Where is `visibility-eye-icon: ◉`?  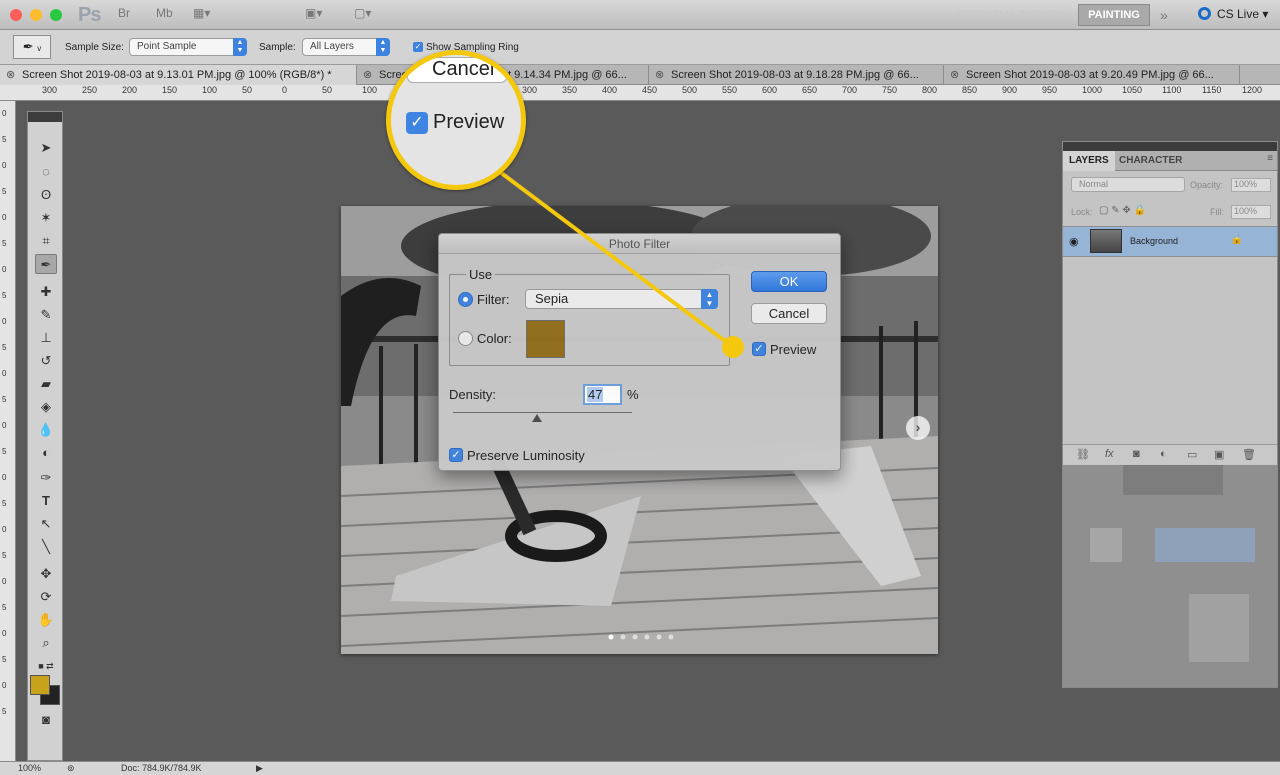
visibility-eye-icon: ◉ is located at coordinates (1074, 241).